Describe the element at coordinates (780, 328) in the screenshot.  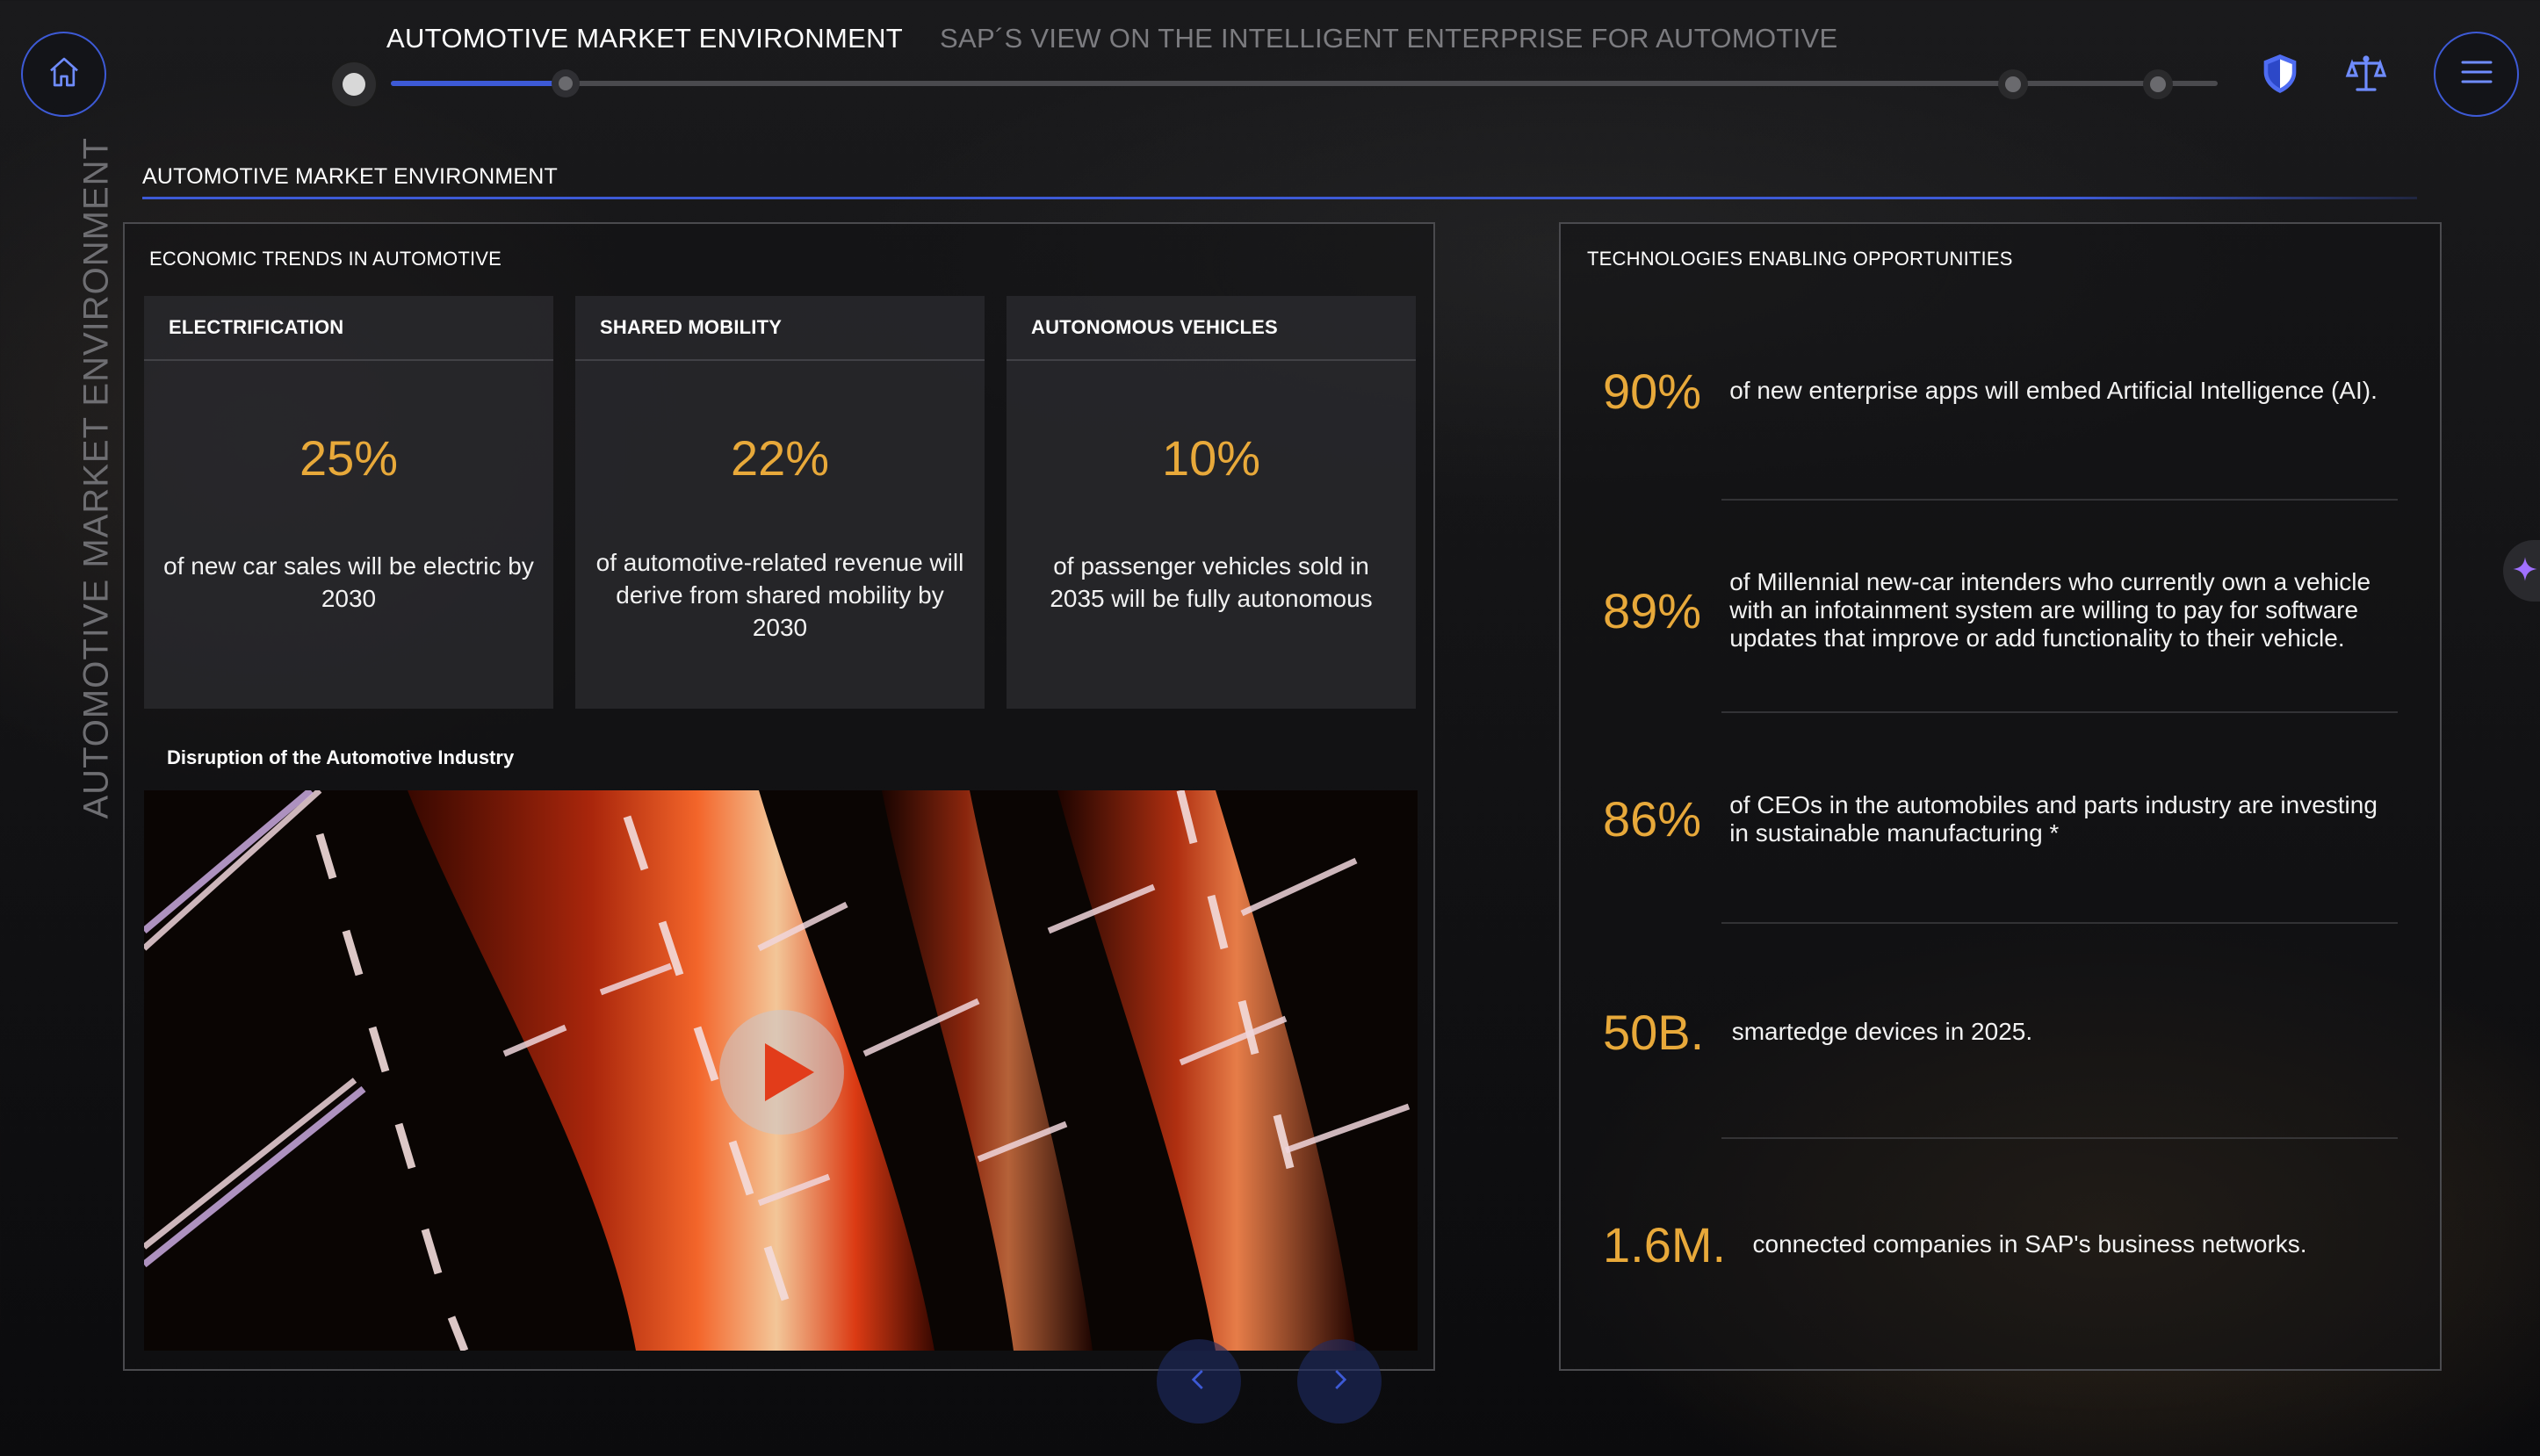
I see `card-title: SHARED MOBILITY` at that location.